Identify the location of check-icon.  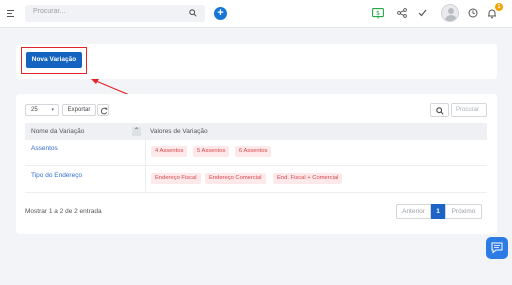
(422, 13).